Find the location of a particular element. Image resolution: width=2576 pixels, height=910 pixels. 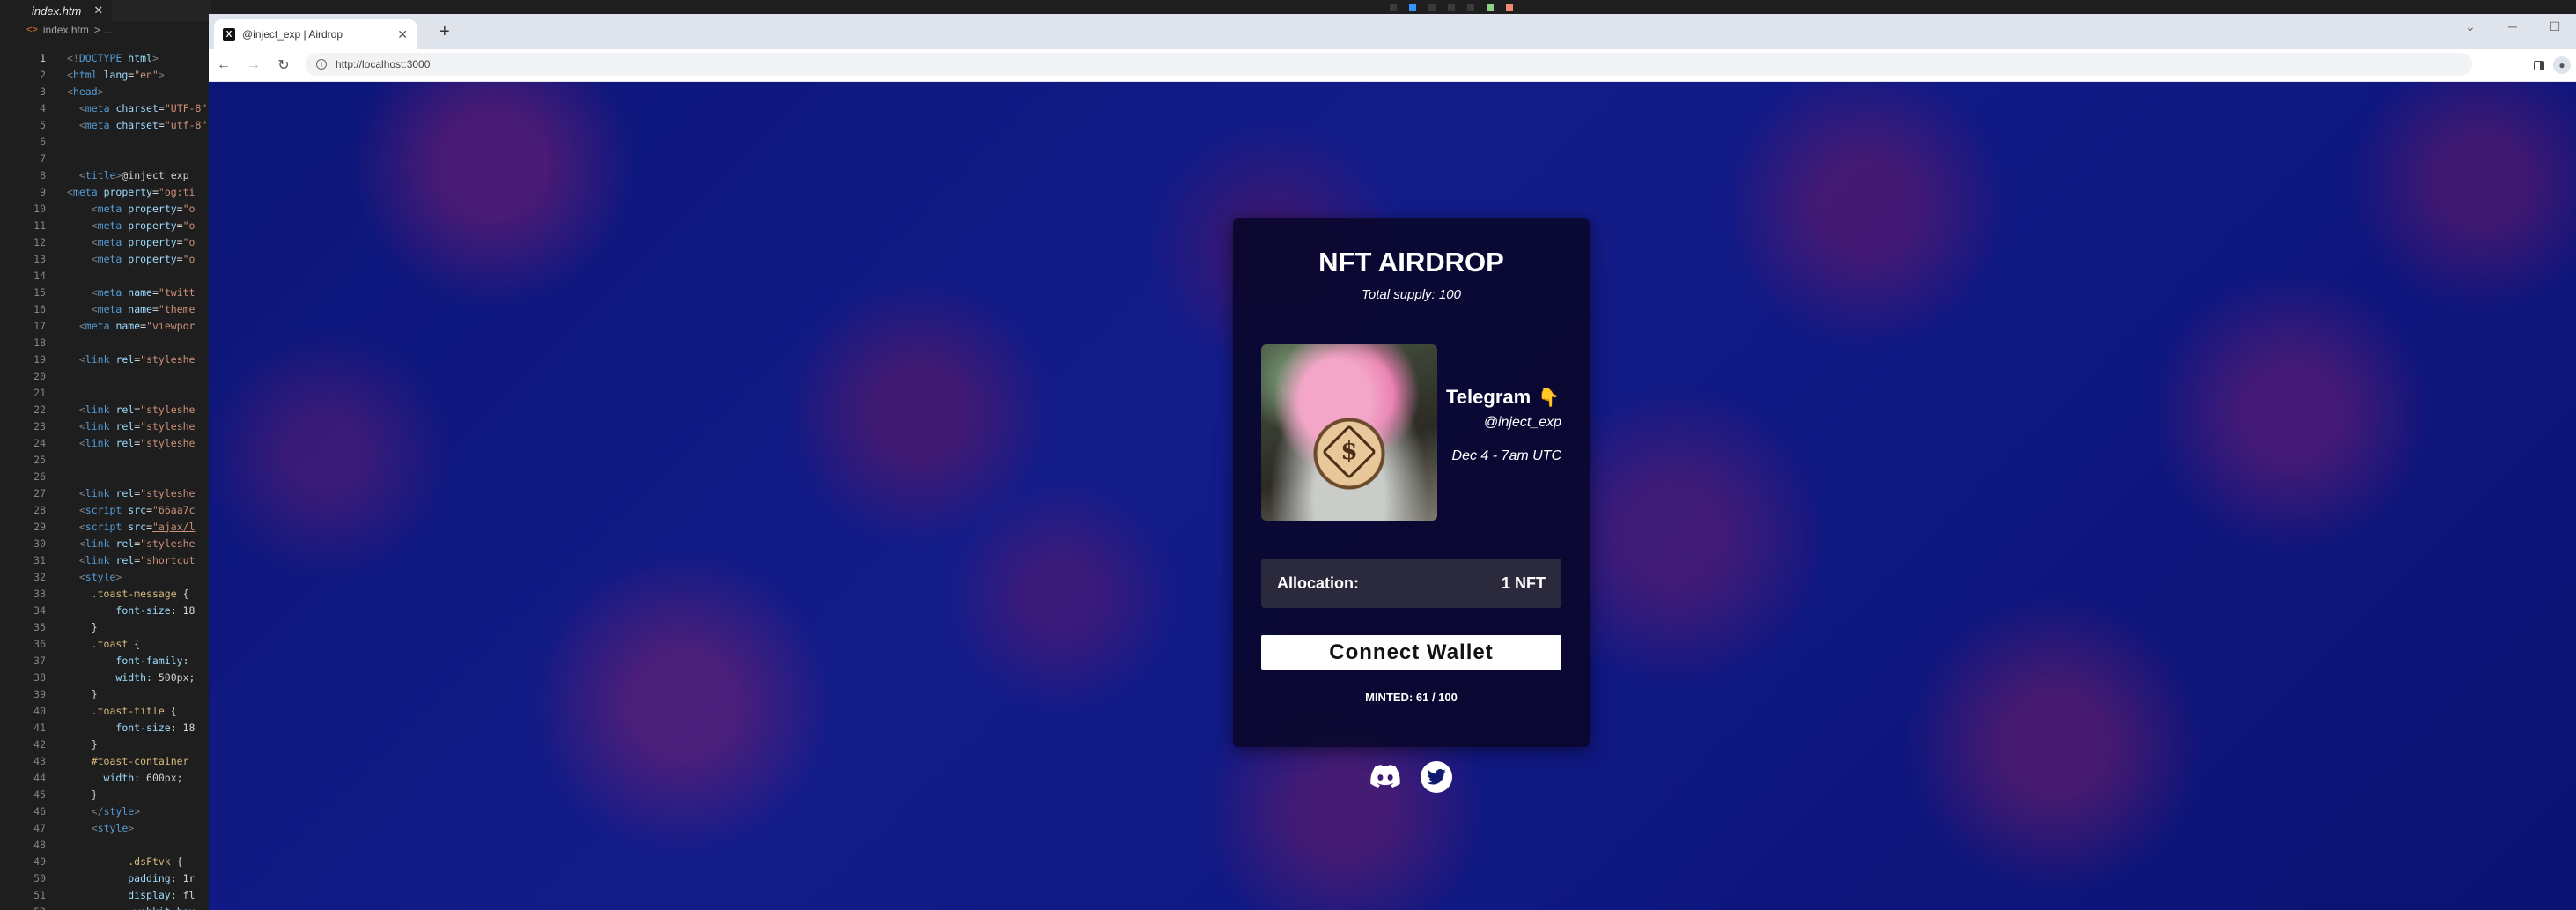

code-line: 28 <script src="66aa7c is located at coordinates (105, 509).